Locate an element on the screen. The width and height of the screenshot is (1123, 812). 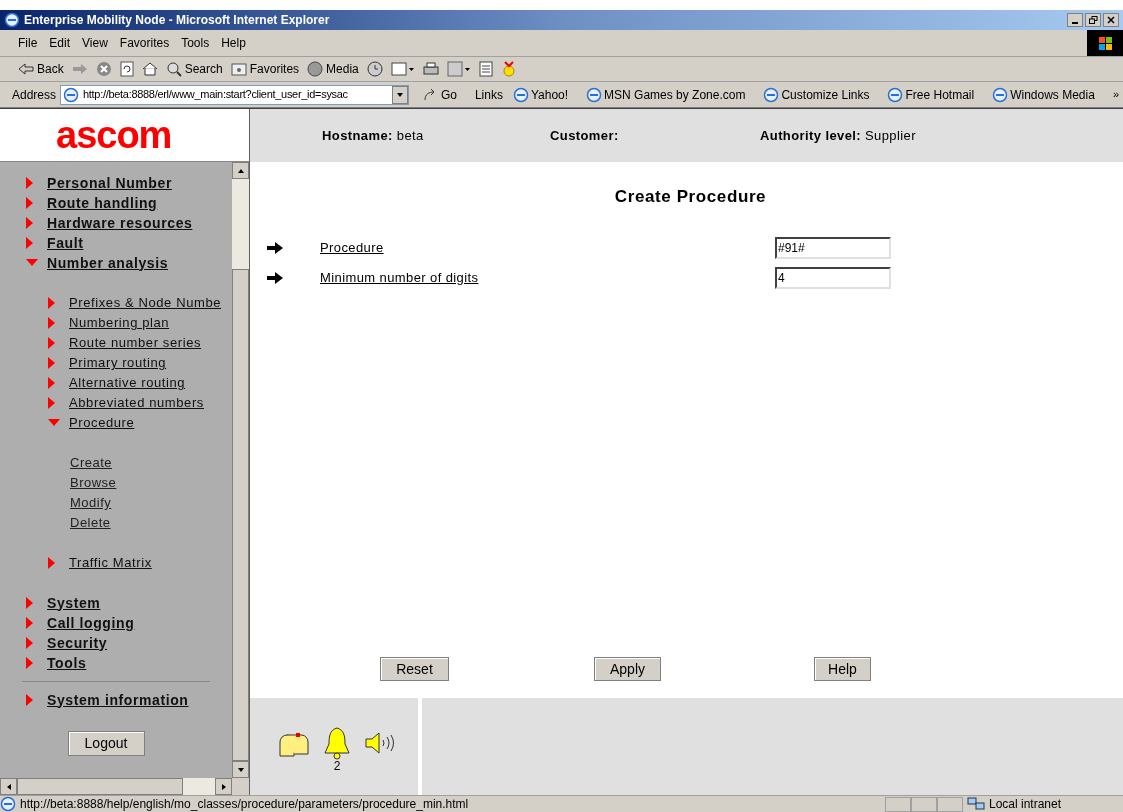
restore-button is located at coordinates (1093, 20).